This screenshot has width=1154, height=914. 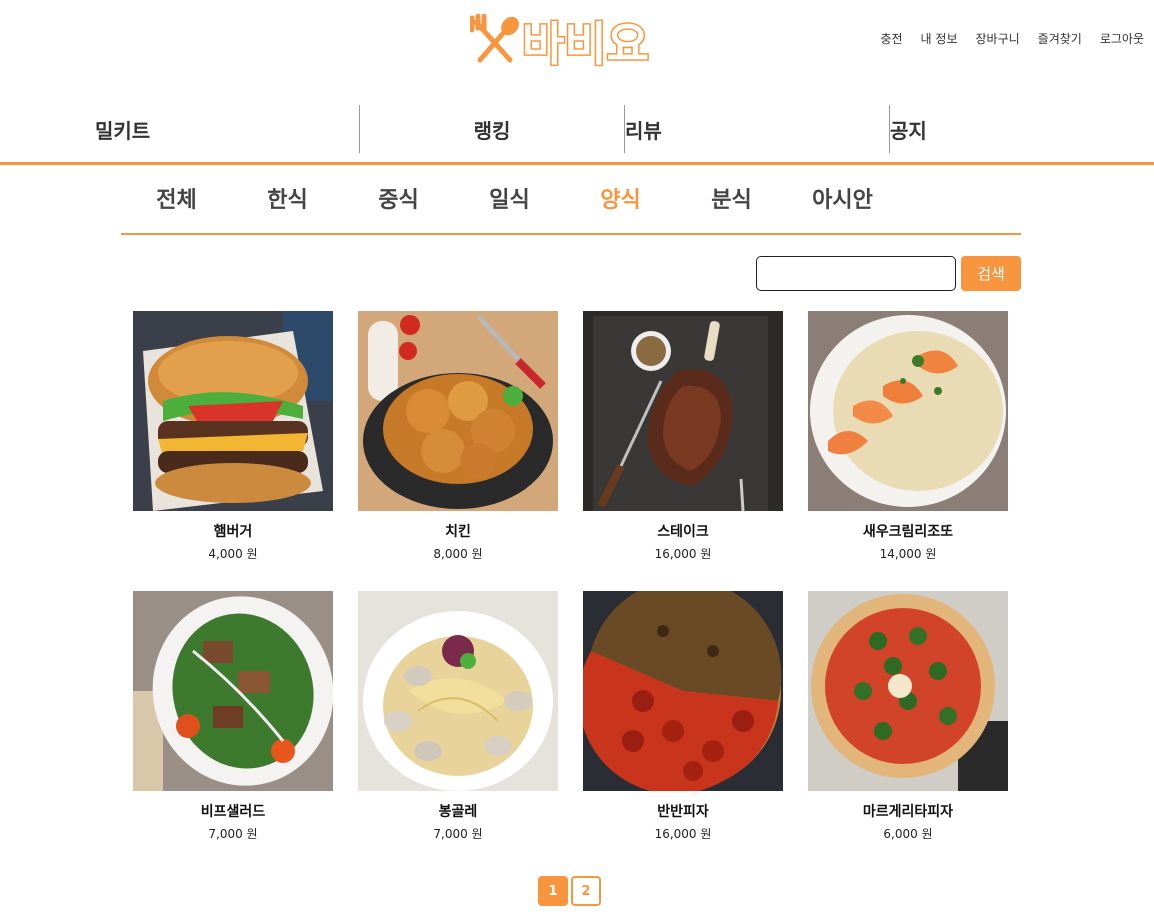 What do you see at coordinates (908, 554) in the screenshot?
I see `product-price: 14,000 원` at bounding box center [908, 554].